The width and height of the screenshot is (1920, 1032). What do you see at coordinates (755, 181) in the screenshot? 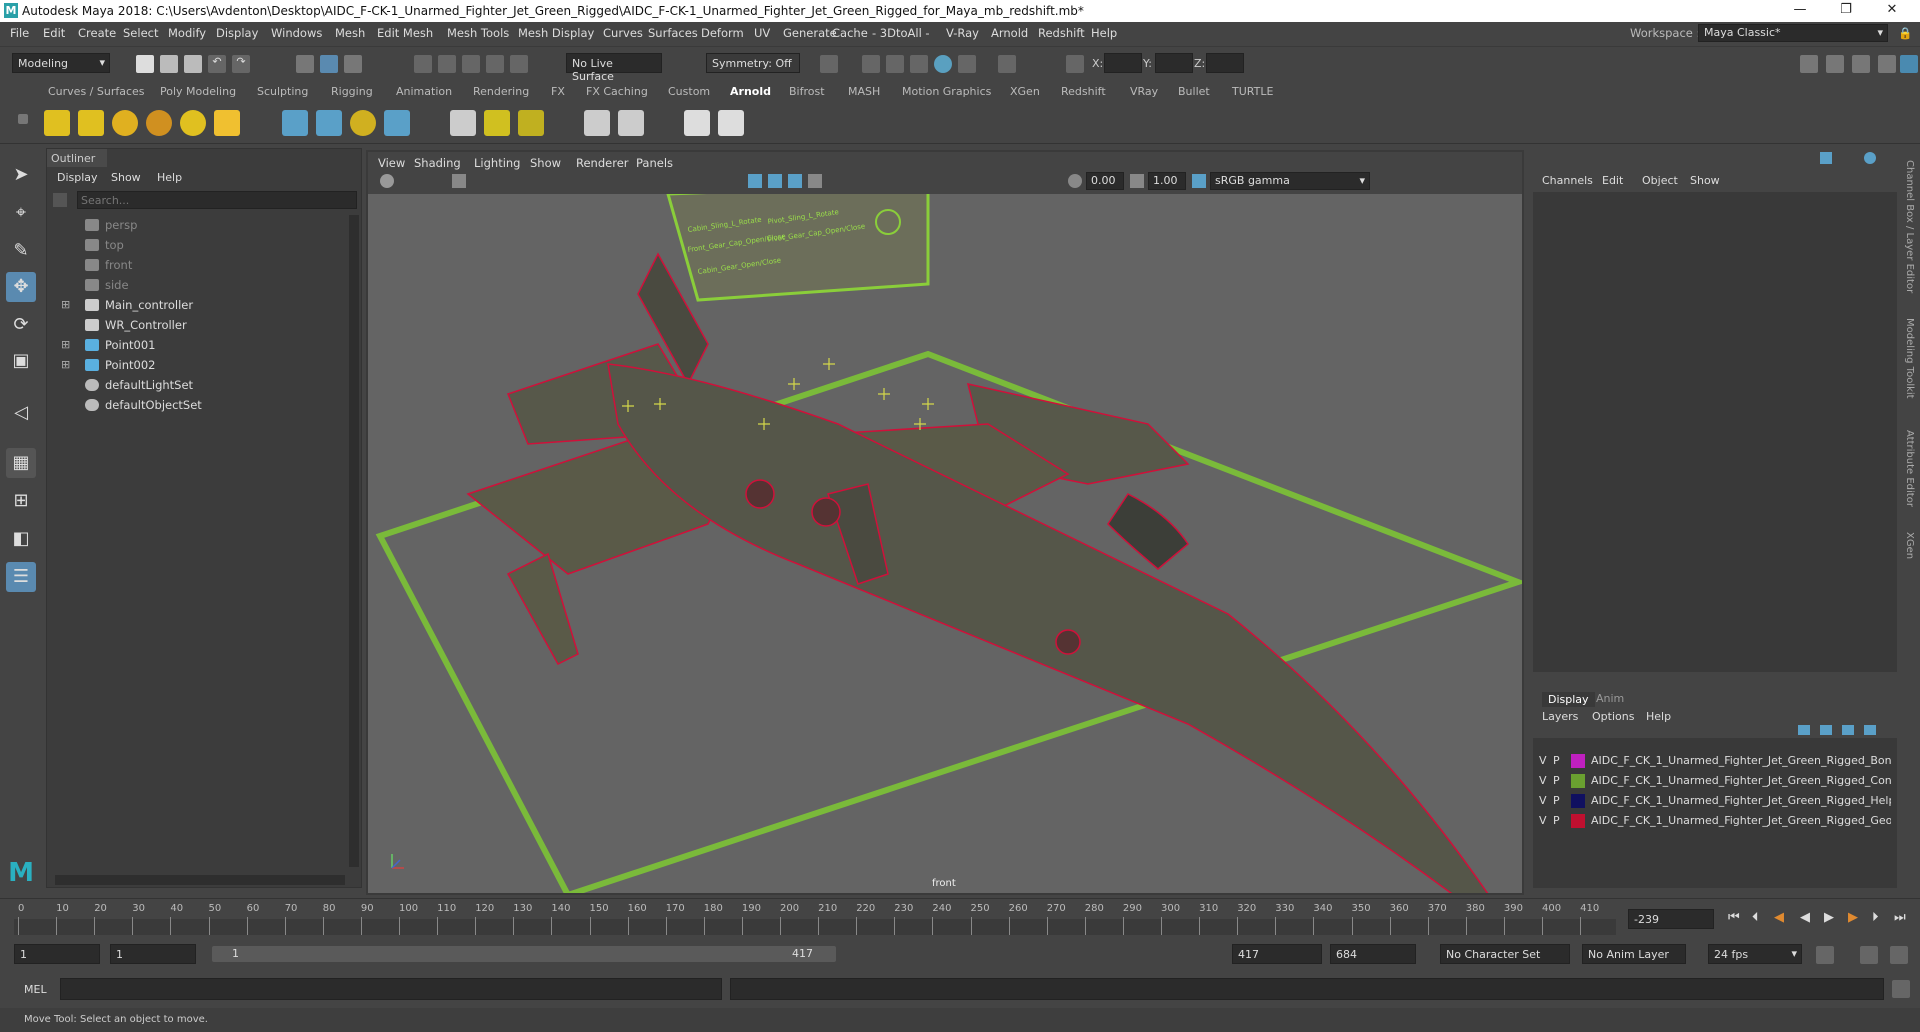
I see `wireframe-icon` at bounding box center [755, 181].